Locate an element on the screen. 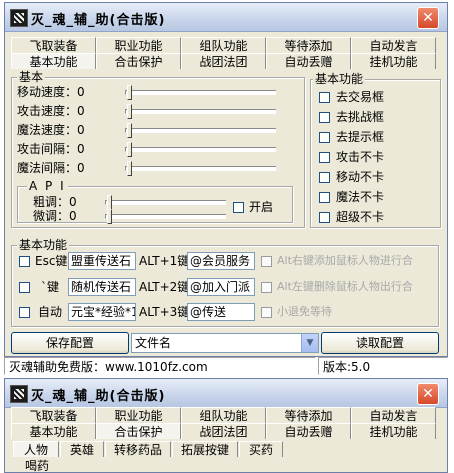  coarse-adjust-slider is located at coordinates (165, 202).